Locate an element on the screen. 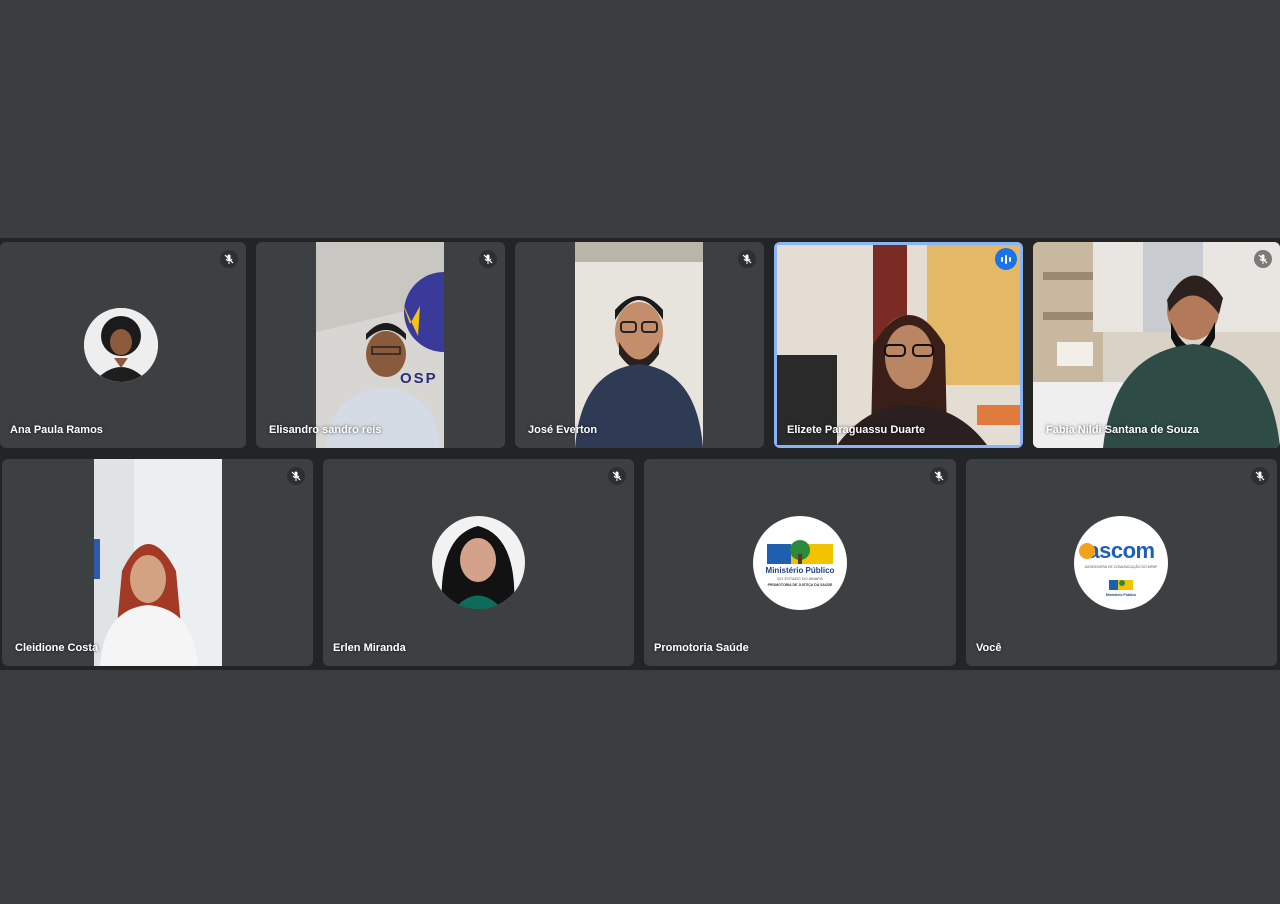 This screenshot has width=1280, height=904. participant-tile-cleidione-costa: Cleidione Costa is located at coordinates (157, 562).